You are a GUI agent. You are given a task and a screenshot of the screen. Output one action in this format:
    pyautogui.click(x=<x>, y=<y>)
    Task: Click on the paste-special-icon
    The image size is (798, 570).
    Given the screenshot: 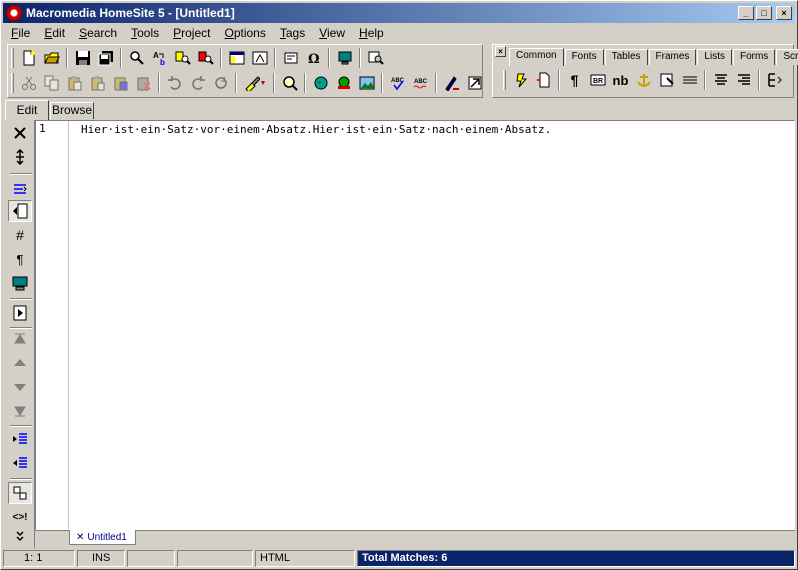 What is the action you would take?
    pyautogui.click(x=97, y=83)
    